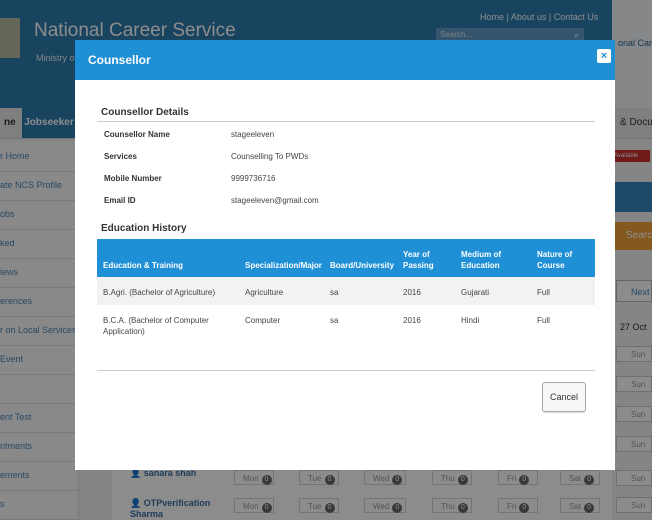 This screenshot has width=652, height=520. Describe the element at coordinates (144, 228) in the screenshot. I see `education-history-heading: Education History` at that location.